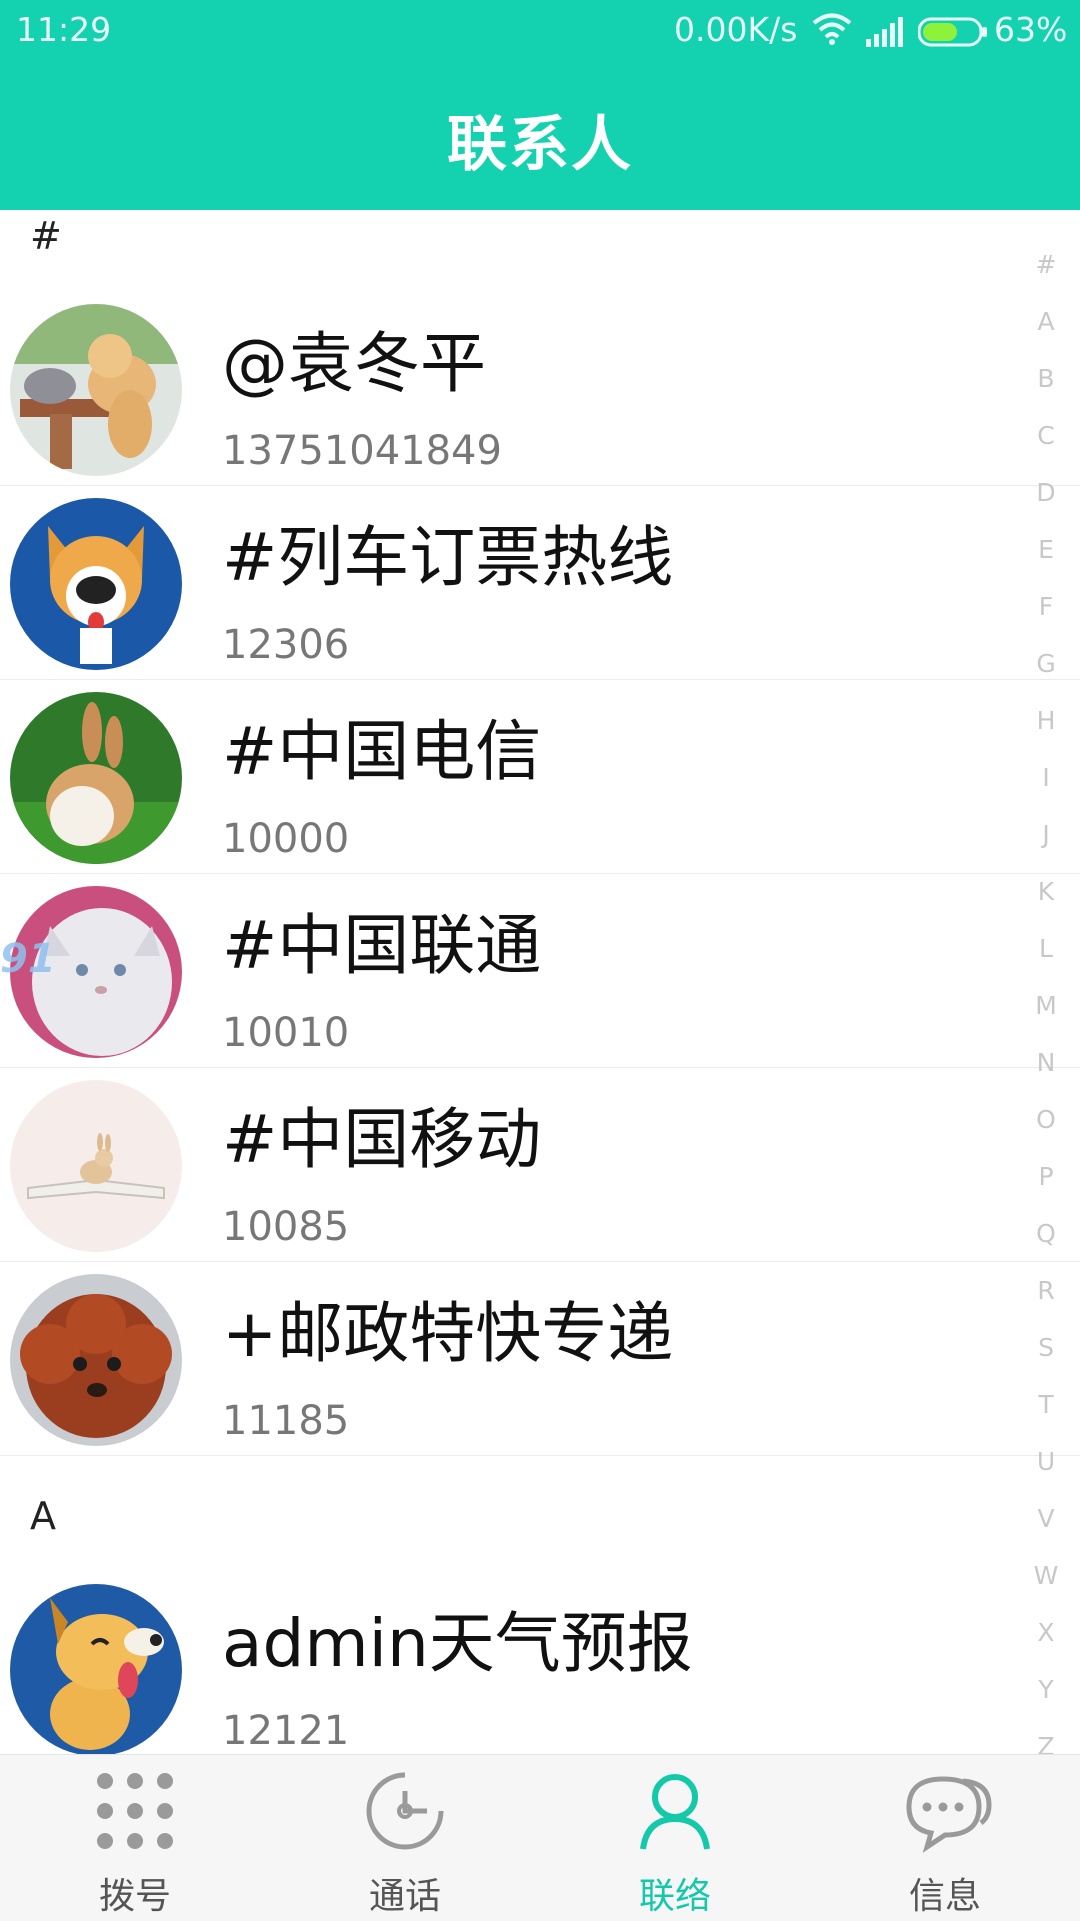  What do you see at coordinates (96, 390) in the screenshot?
I see `puppy-rabbit-avatar` at bounding box center [96, 390].